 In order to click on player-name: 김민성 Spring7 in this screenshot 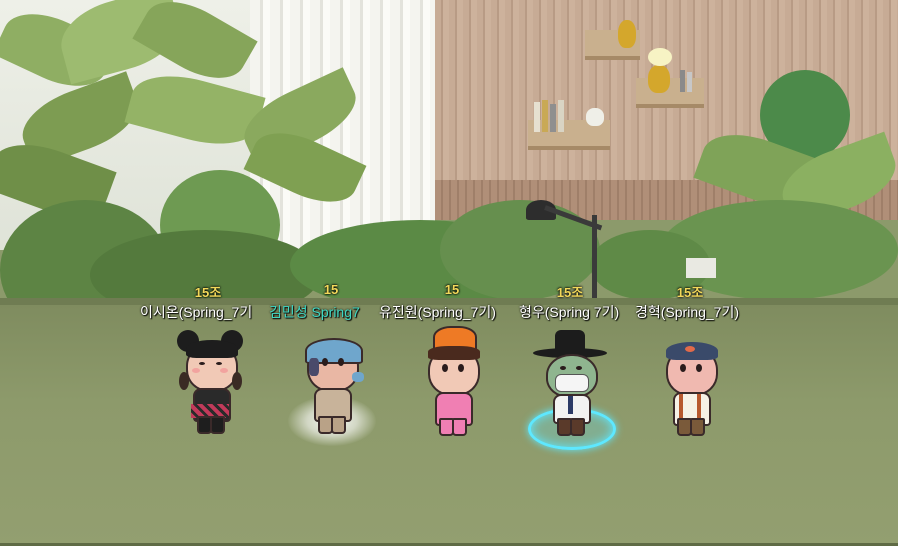, I will do `click(314, 312)`.